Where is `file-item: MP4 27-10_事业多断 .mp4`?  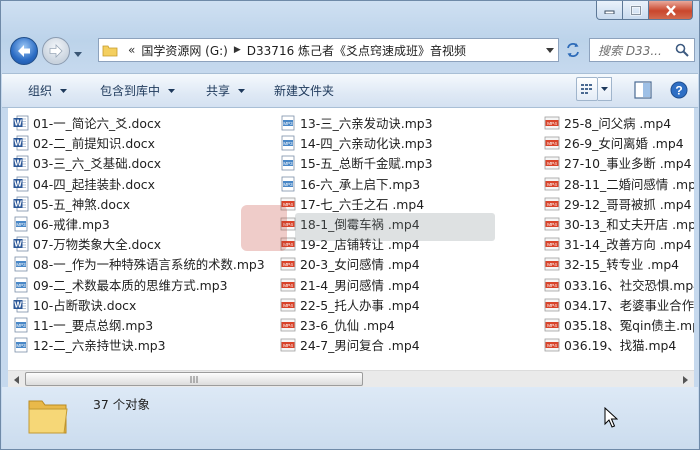 file-item: MP4 27-10_事业多断 .mp4 is located at coordinates (619, 163).